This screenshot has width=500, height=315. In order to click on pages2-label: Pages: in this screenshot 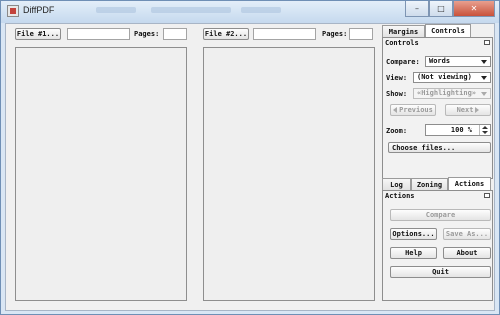, I will do `click(335, 34)`.